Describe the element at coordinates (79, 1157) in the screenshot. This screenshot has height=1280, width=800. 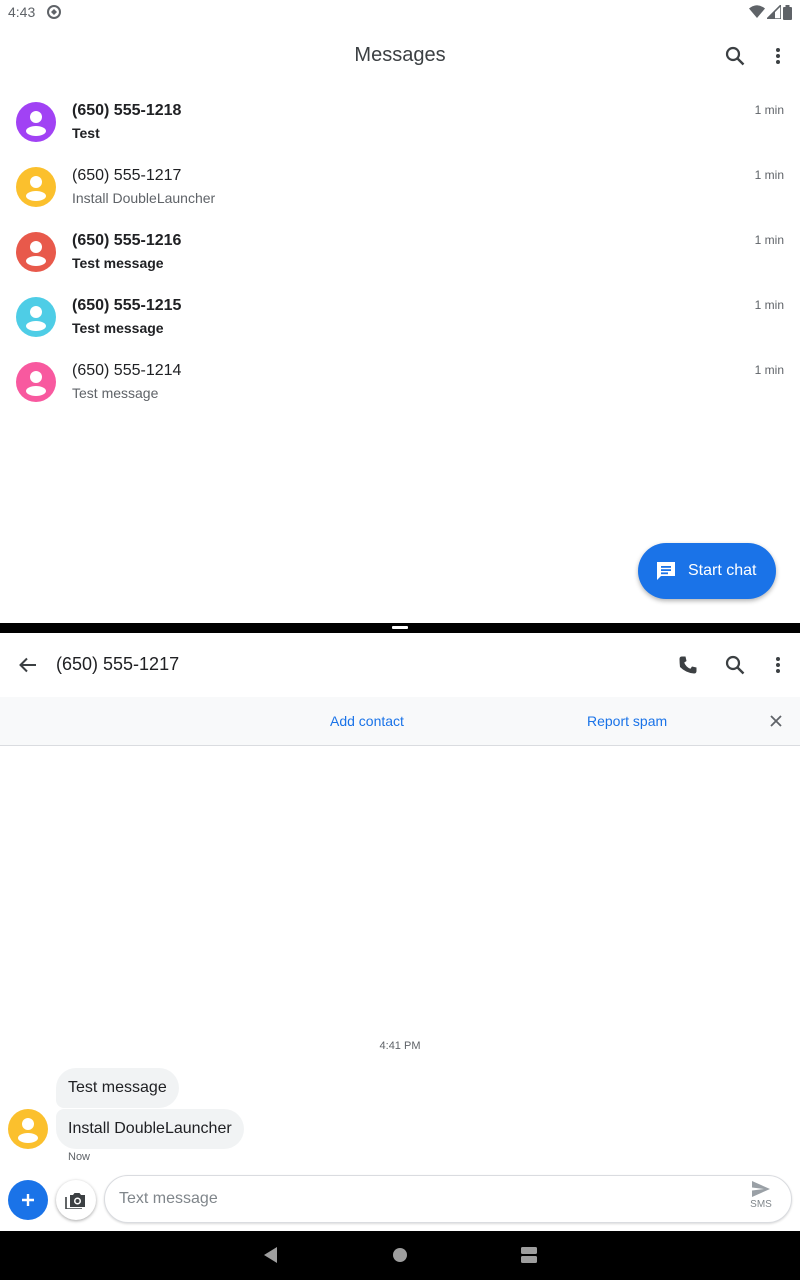
I see `message-status: Now` at that location.